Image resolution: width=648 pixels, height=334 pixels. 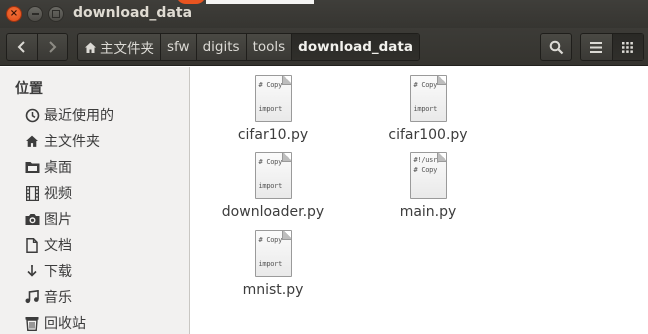 I want to click on sidebar-item-label: 下载, so click(x=58, y=272).